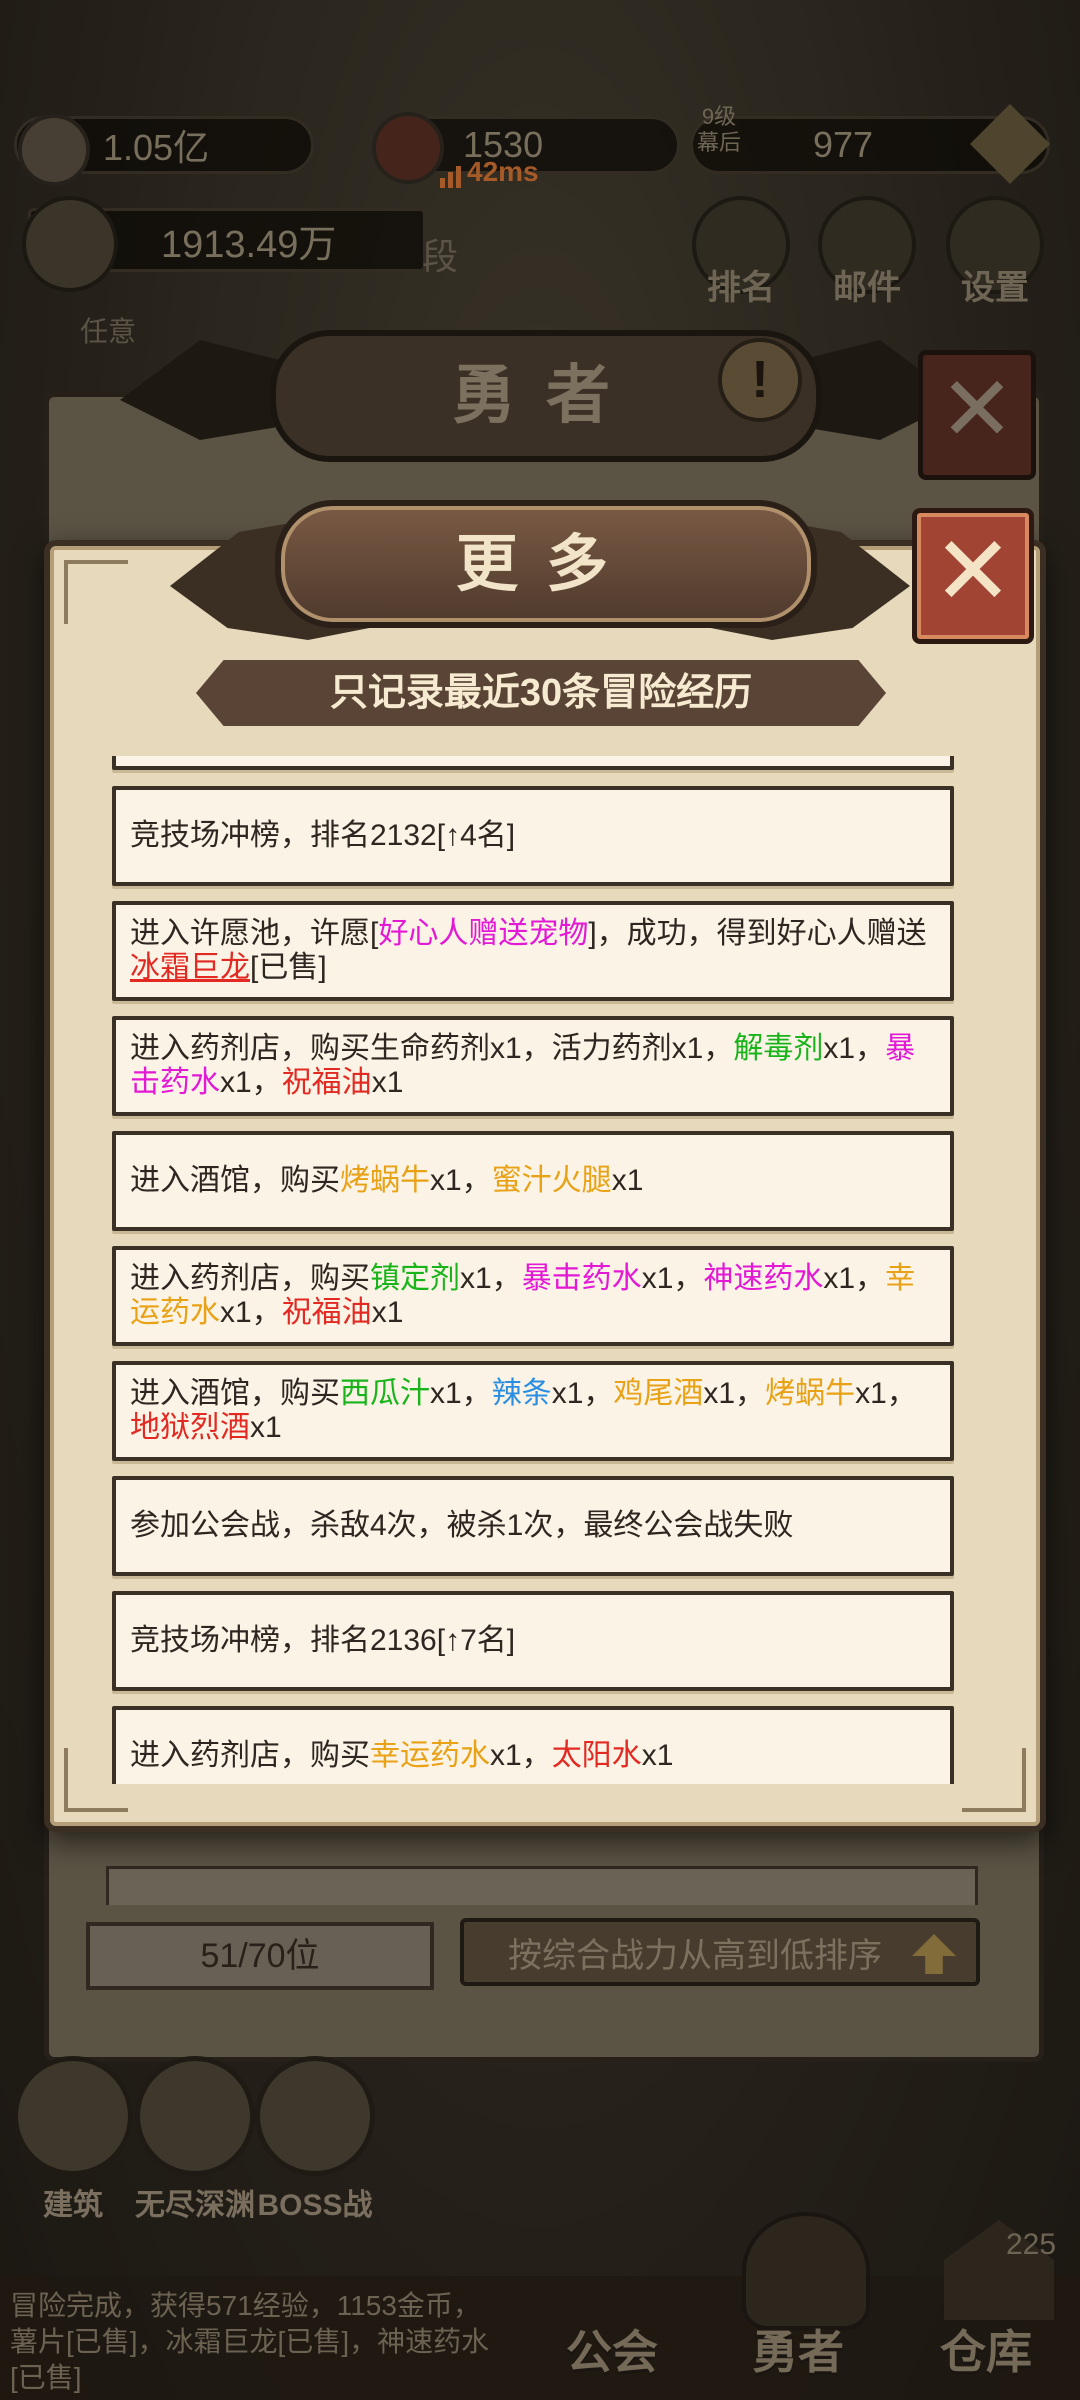 The width and height of the screenshot is (1080, 2400). Describe the element at coordinates (778, 1048) in the screenshot. I see `item-name: 解毒剂` at that location.